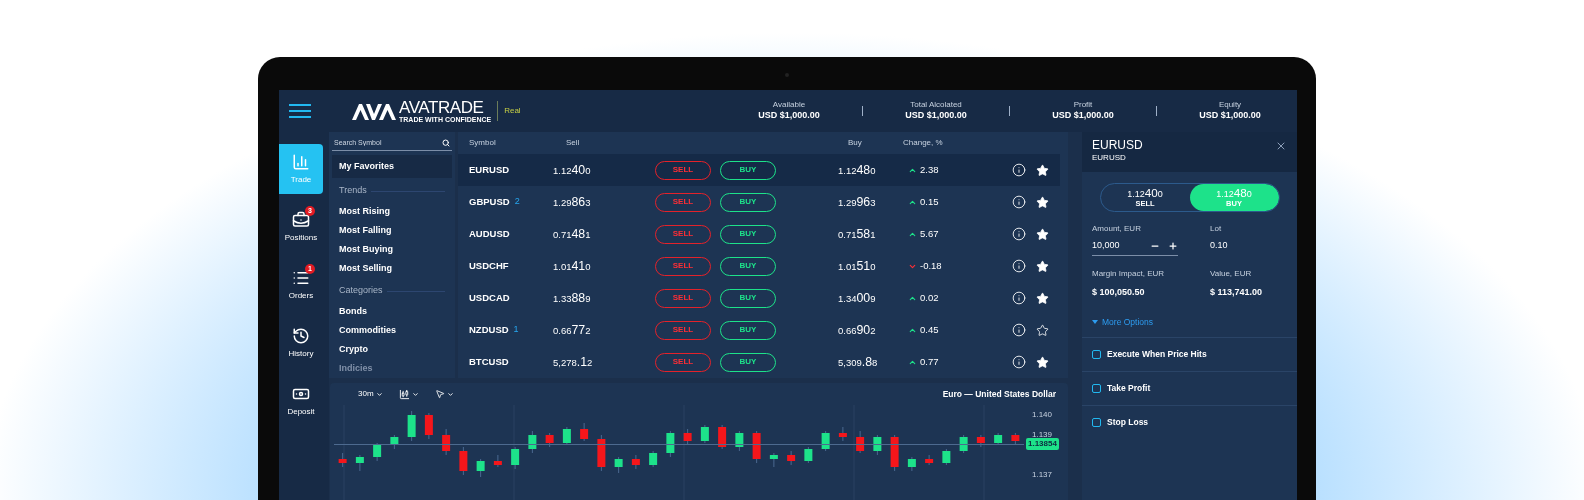  I want to click on buy-price: 1.34009, so click(857, 298).